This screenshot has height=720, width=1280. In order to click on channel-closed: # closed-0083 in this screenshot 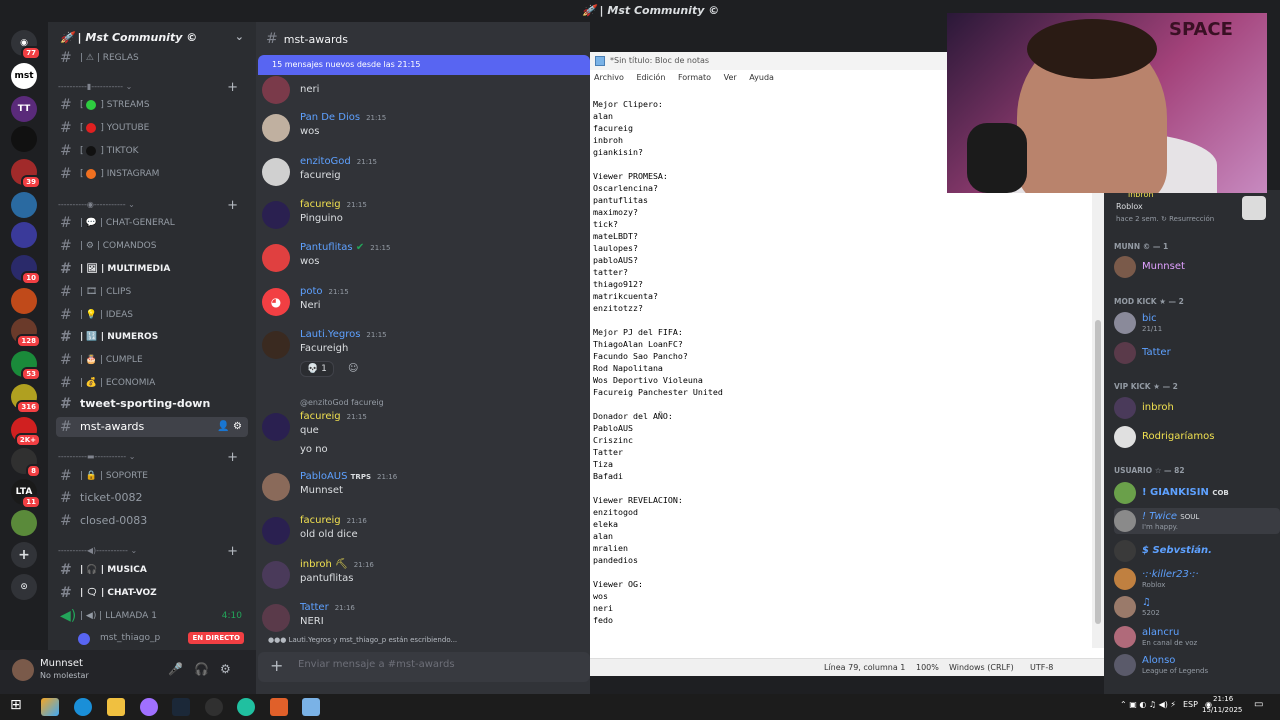, I will do `click(152, 521)`.